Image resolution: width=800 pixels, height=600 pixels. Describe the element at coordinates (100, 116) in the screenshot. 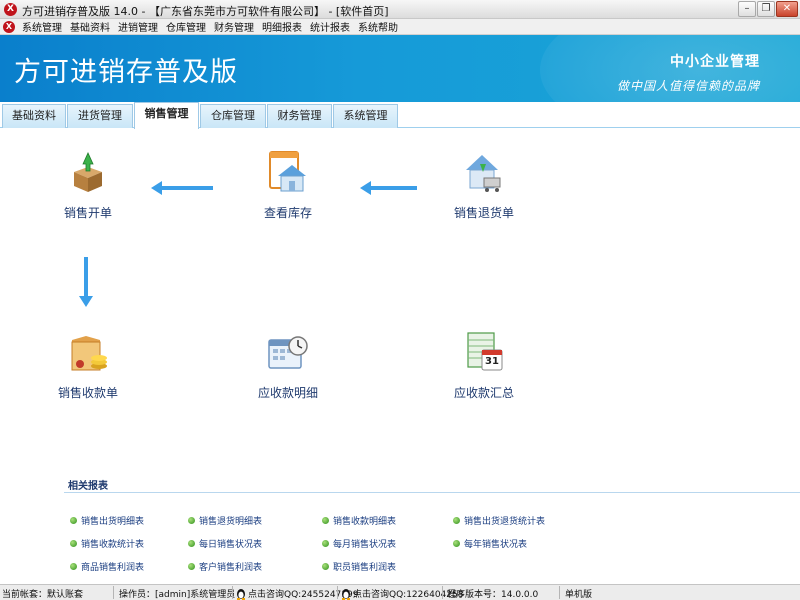

I see `tab-purchase: 进货管理` at that location.